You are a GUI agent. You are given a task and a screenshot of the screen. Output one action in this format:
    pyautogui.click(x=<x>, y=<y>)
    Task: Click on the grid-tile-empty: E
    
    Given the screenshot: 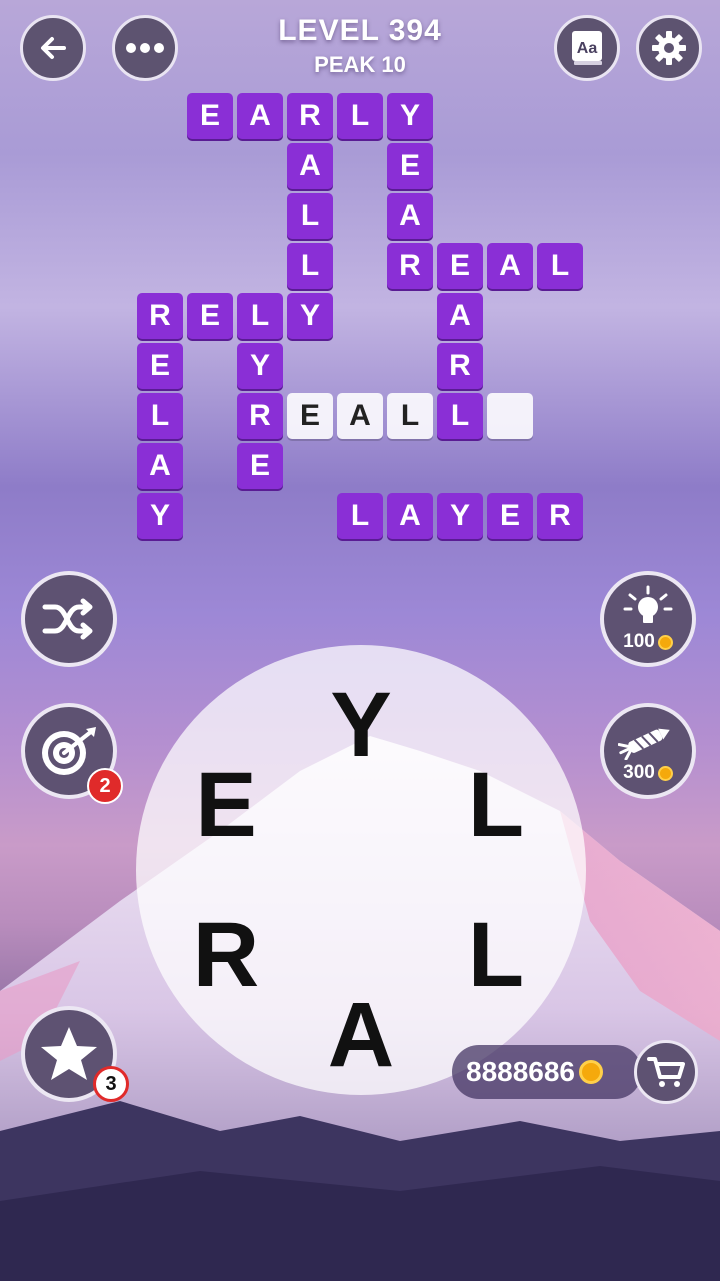 What is the action you would take?
    pyautogui.click(x=310, y=416)
    